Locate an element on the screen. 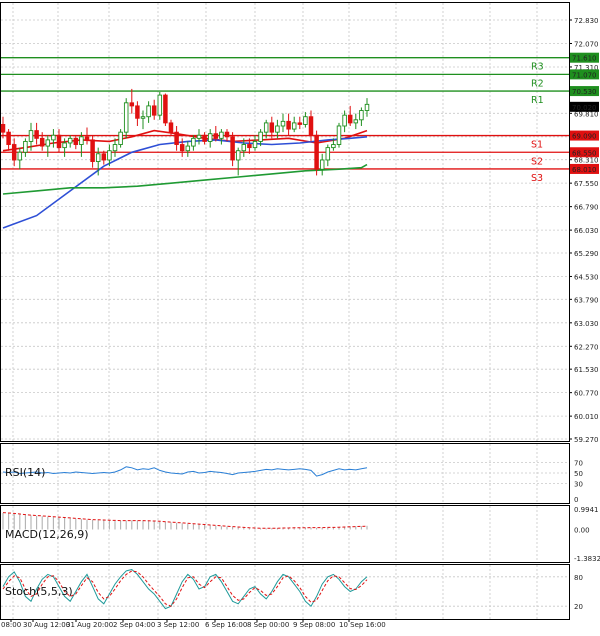 This screenshot has width=600, height=636. panel-frame-stoch is located at coordinates (285, 592).